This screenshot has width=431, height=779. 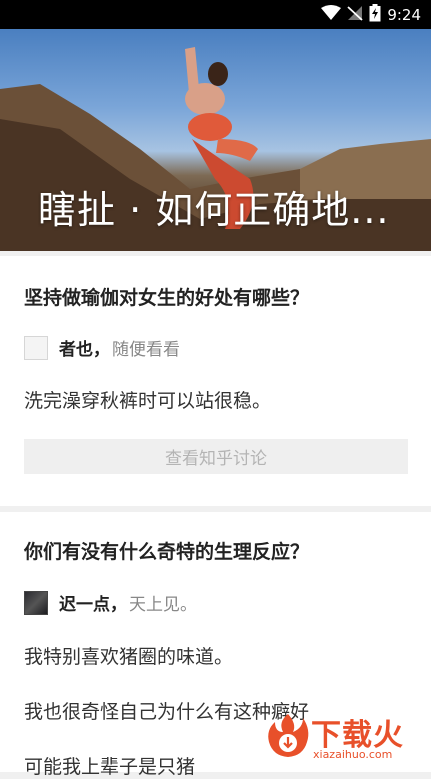 What do you see at coordinates (146, 350) in the screenshot?
I see `author-bio: 随便看看` at bounding box center [146, 350].